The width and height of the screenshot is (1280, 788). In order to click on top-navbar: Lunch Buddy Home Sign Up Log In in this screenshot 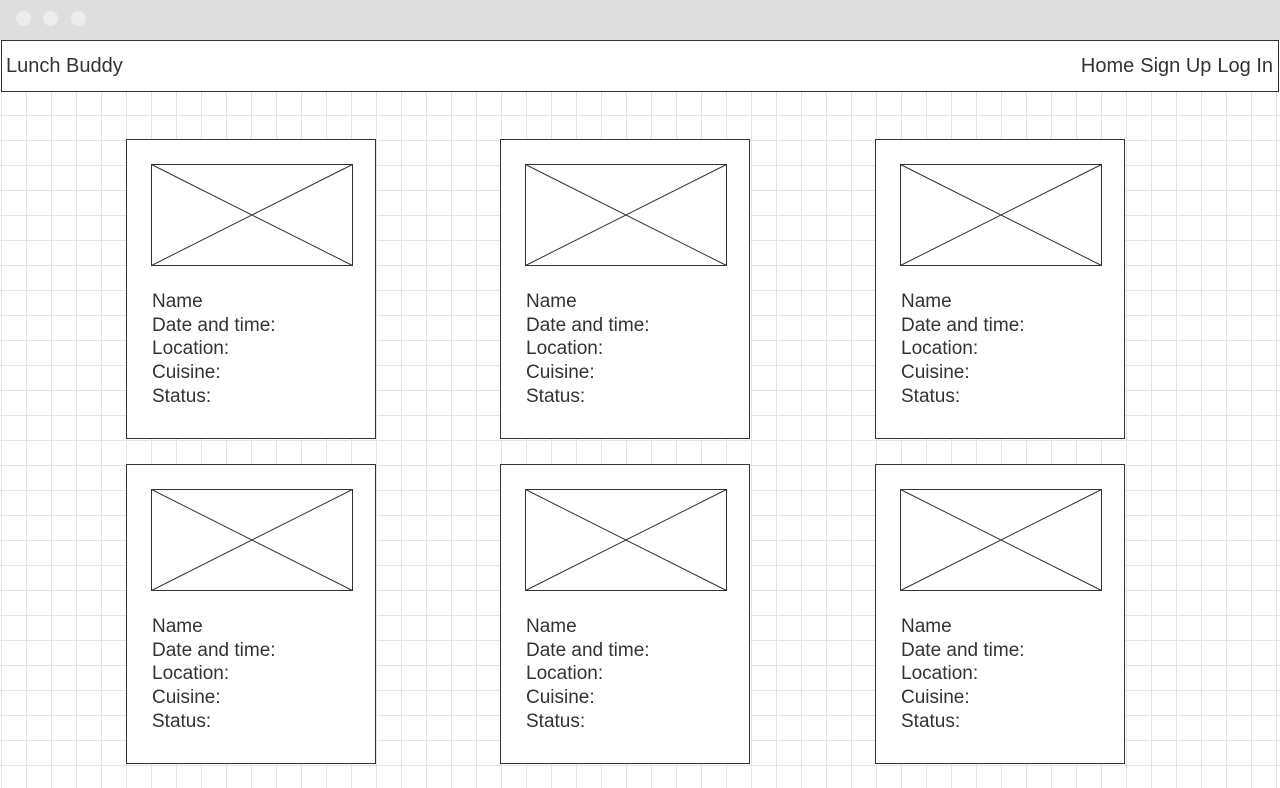, I will do `click(640, 66)`.